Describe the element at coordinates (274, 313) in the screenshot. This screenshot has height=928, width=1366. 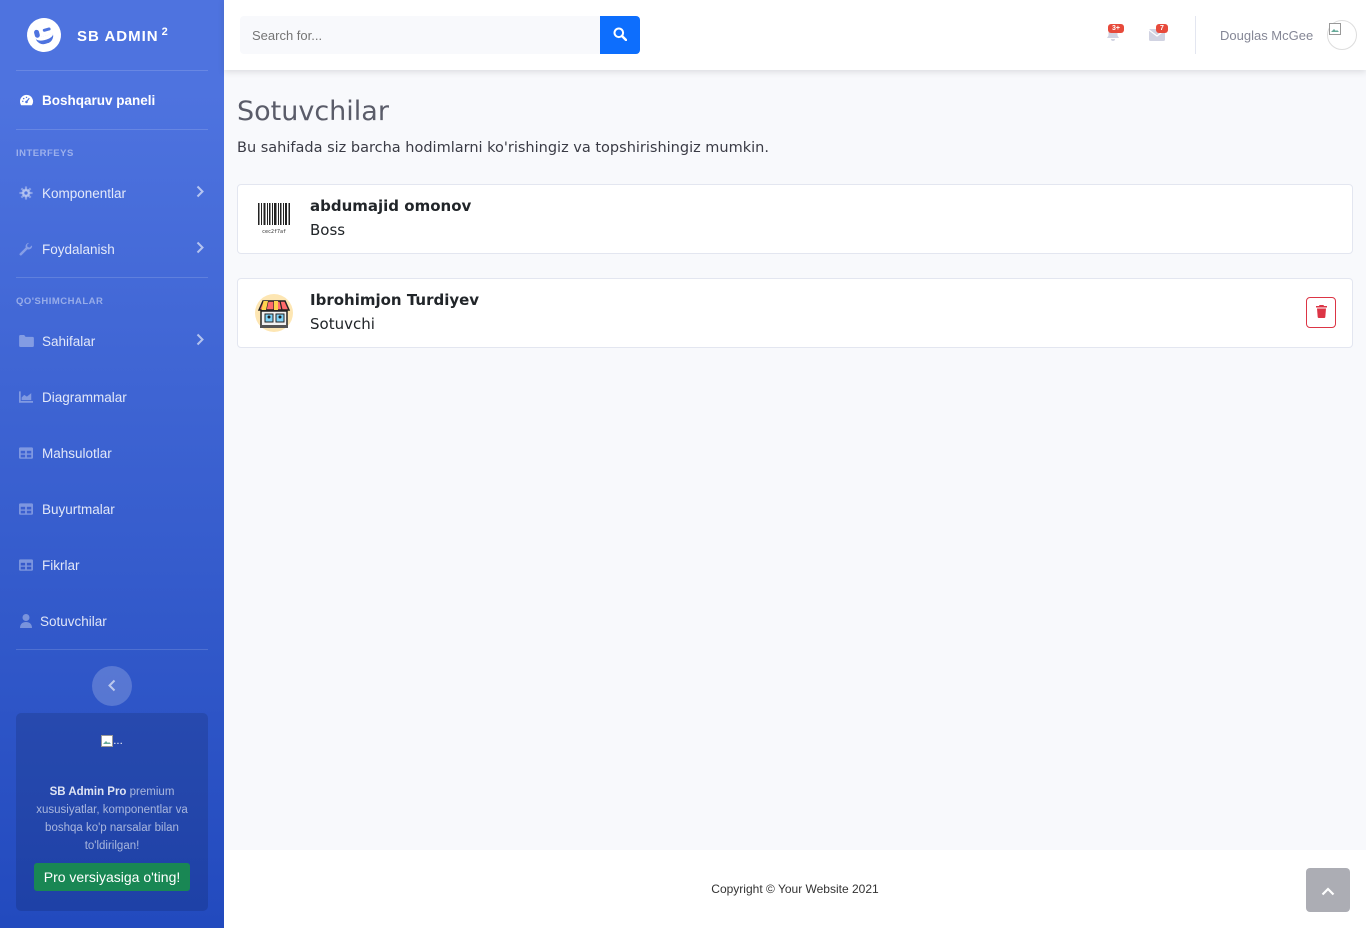
I see `shop-avatar` at that location.